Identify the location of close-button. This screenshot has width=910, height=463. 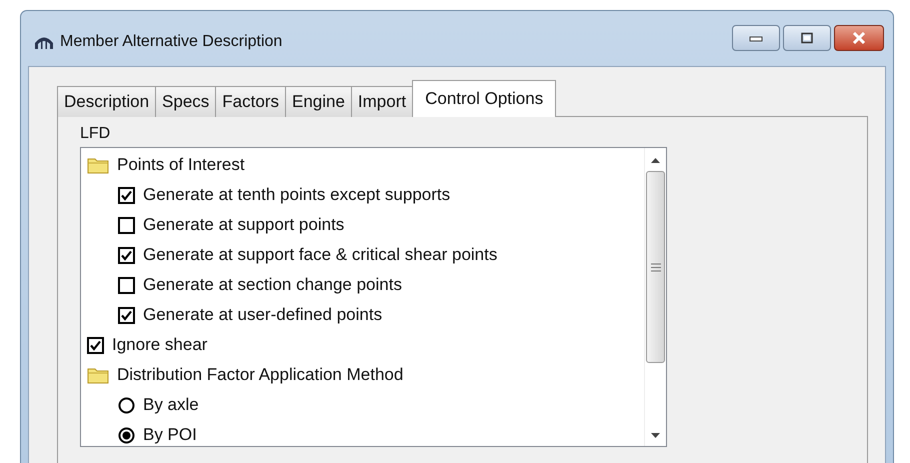
(859, 38).